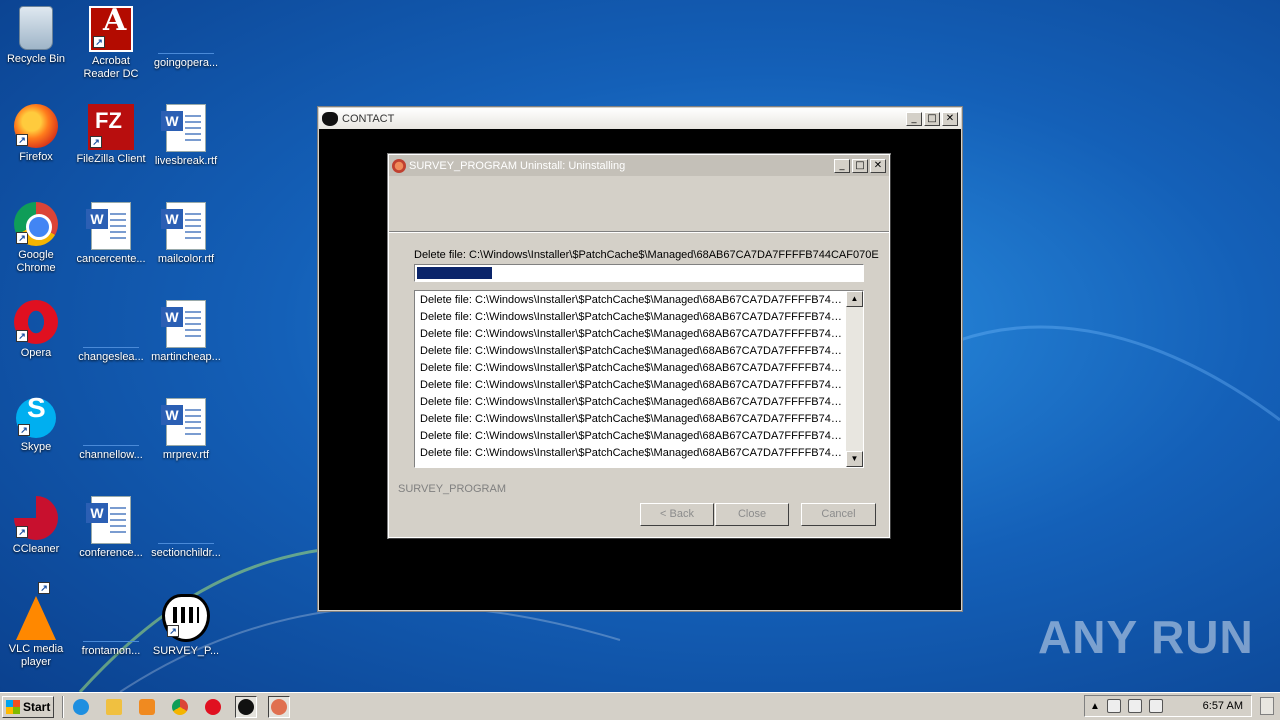  Describe the element at coordinates (81, 707) in the screenshot. I see `ie-icon` at that location.